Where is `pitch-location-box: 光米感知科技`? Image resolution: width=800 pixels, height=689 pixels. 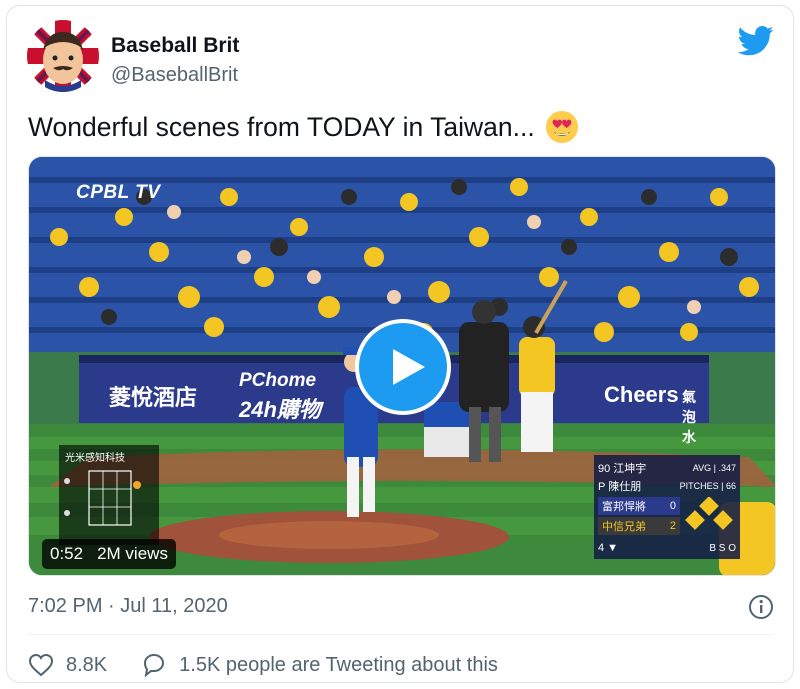
pitch-location-box: 光米感知科技 is located at coordinates (109, 495).